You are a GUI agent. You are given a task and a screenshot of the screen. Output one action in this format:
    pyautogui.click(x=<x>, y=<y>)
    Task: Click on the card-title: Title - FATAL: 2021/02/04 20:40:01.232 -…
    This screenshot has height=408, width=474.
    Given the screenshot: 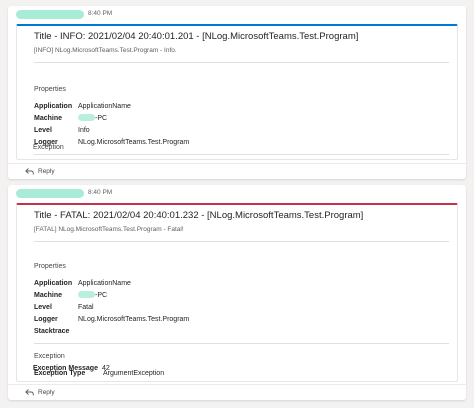 What is the action you would take?
    pyautogui.click(x=199, y=215)
    